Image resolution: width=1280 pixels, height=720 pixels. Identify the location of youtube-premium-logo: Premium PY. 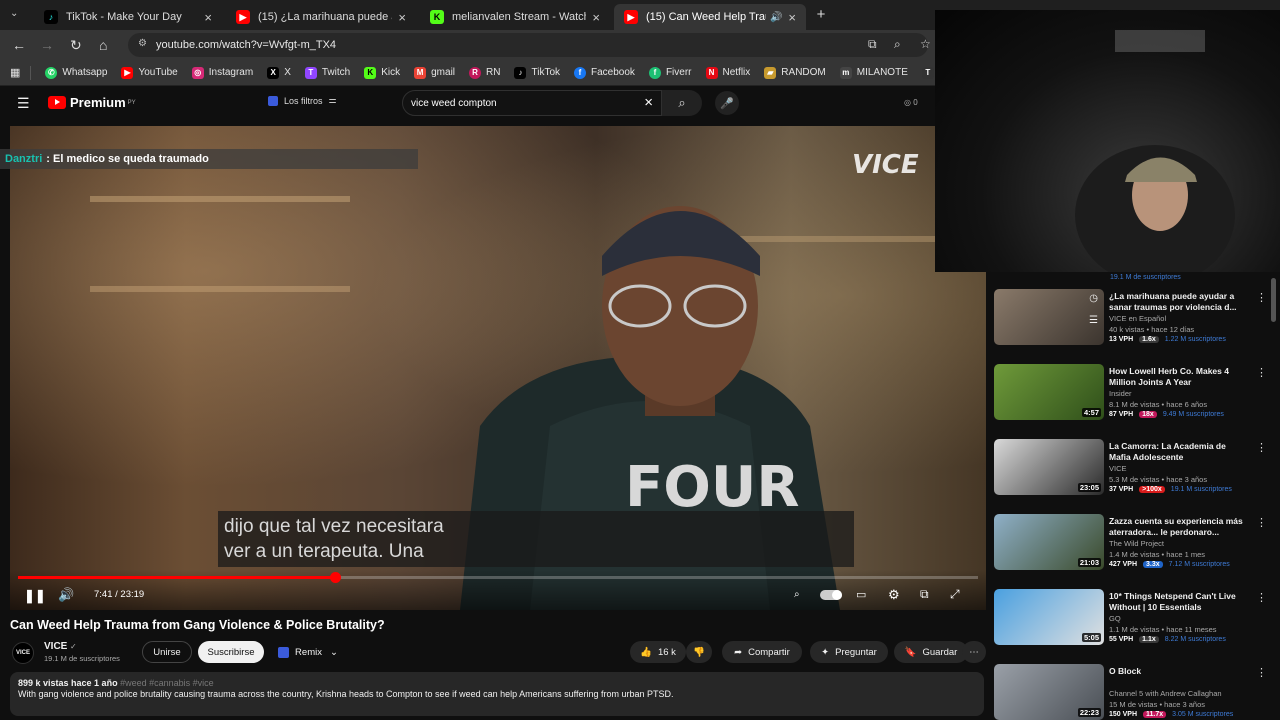
(92, 102).